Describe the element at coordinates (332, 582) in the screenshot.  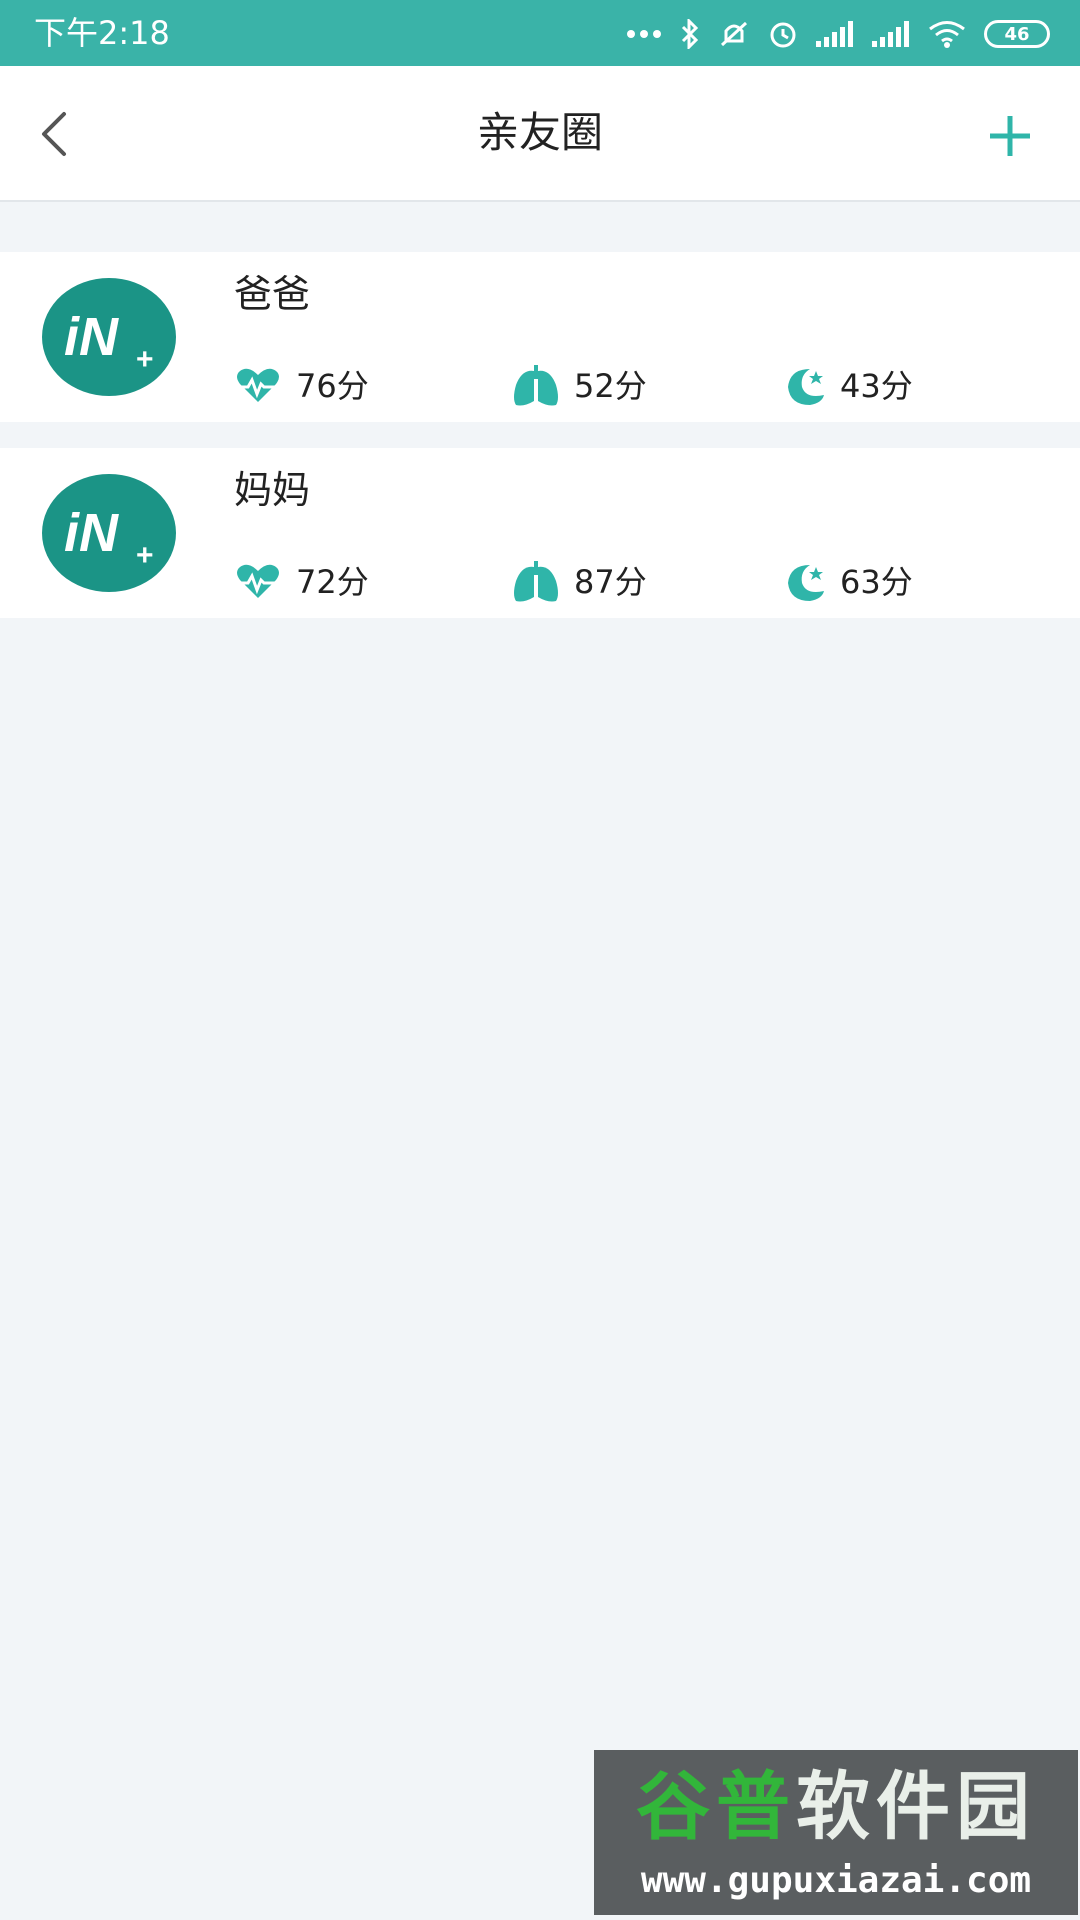
I see `heart-score: 72分` at that location.